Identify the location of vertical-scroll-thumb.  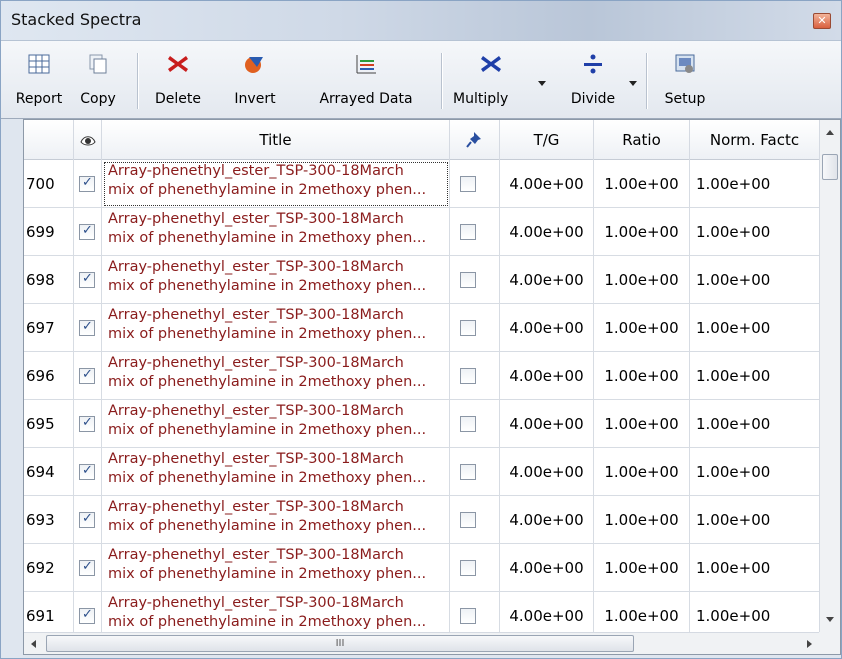
(830, 167).